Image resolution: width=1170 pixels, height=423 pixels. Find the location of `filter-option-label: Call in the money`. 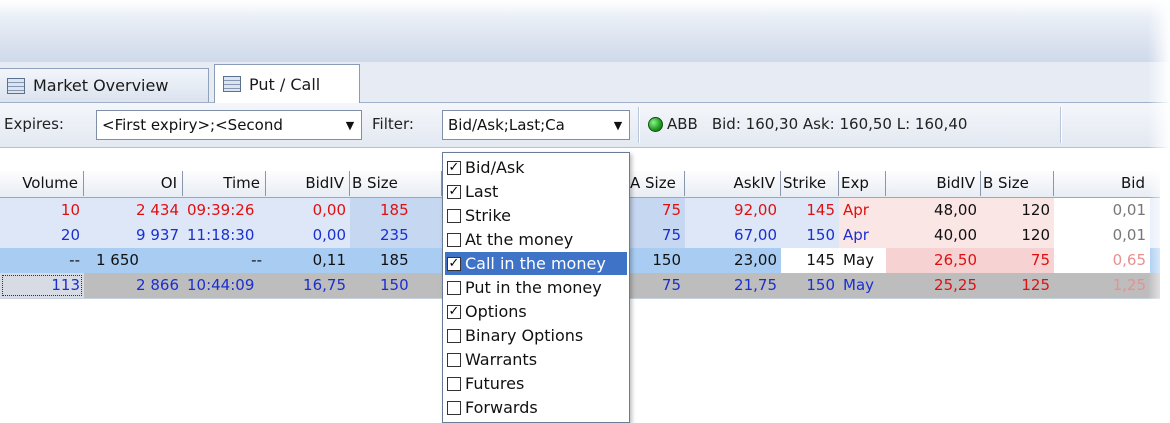

filter-option-label: Call in the money is located at coordinates (535, 263).